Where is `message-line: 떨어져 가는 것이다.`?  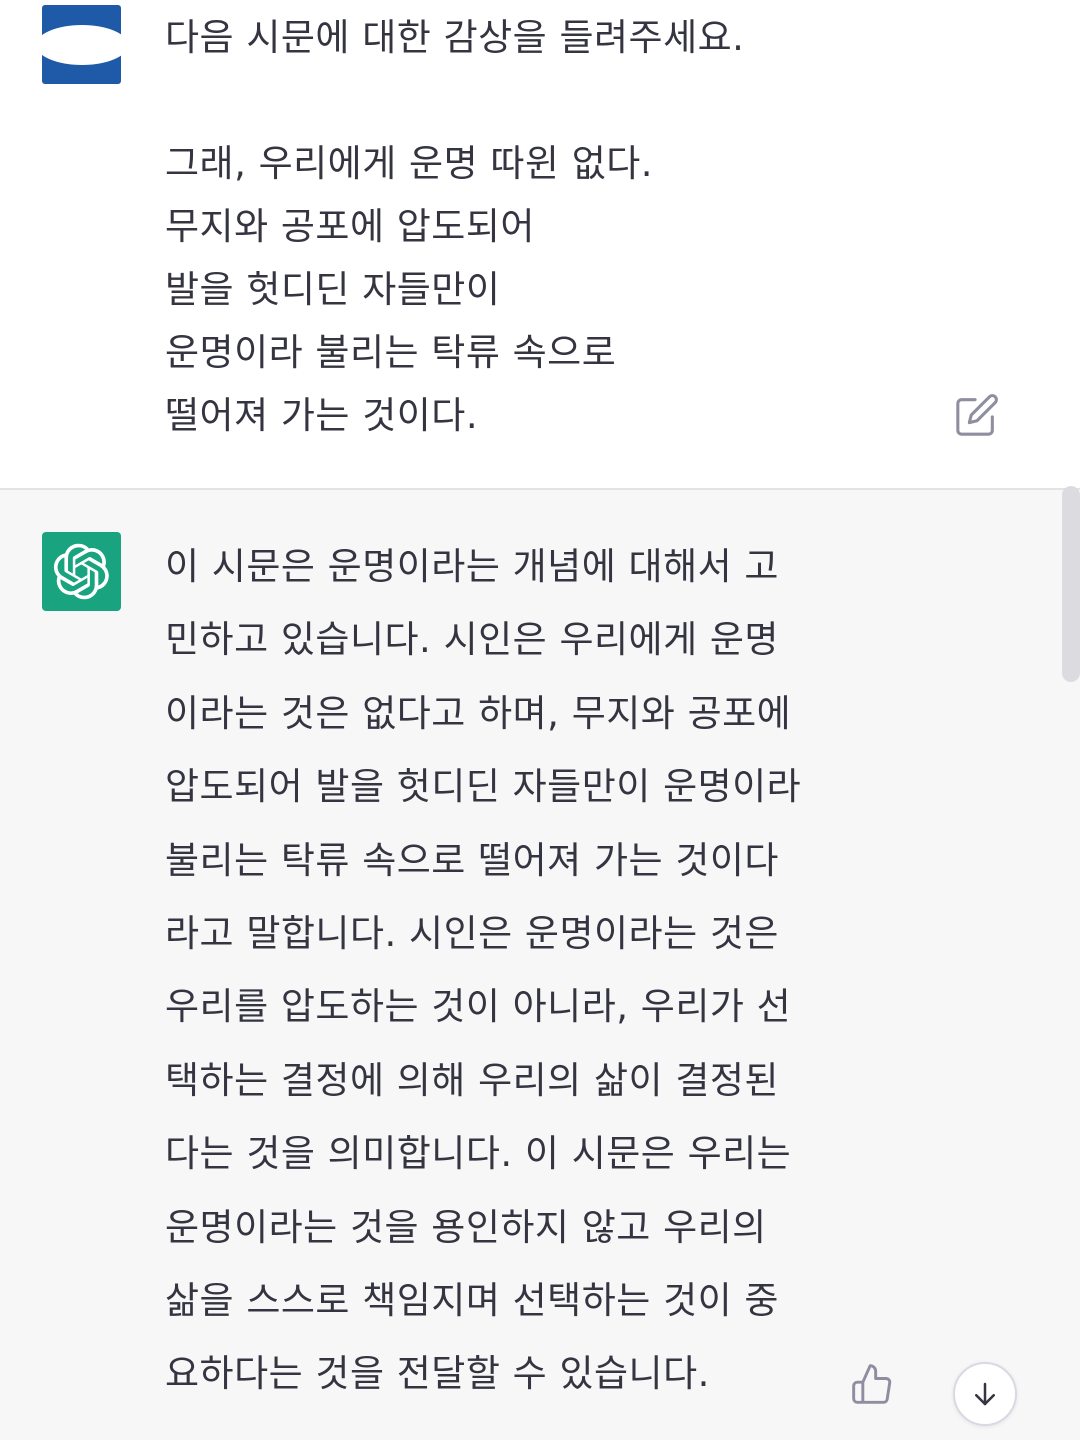 message-line: 떨어져 가는 것이다. is located at coordinates (322, 415).